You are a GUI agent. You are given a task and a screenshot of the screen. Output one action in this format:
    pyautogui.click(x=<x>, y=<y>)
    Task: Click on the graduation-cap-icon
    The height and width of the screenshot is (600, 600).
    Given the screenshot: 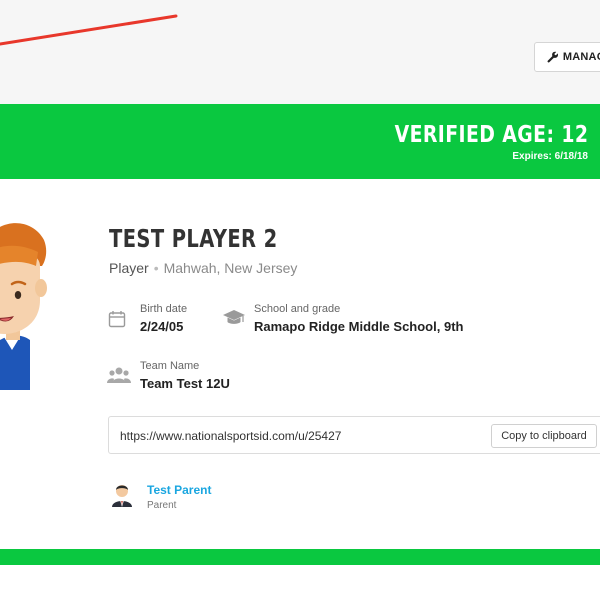 What is the action you would take?
    pyautogui.click(x=234, y=317)
    